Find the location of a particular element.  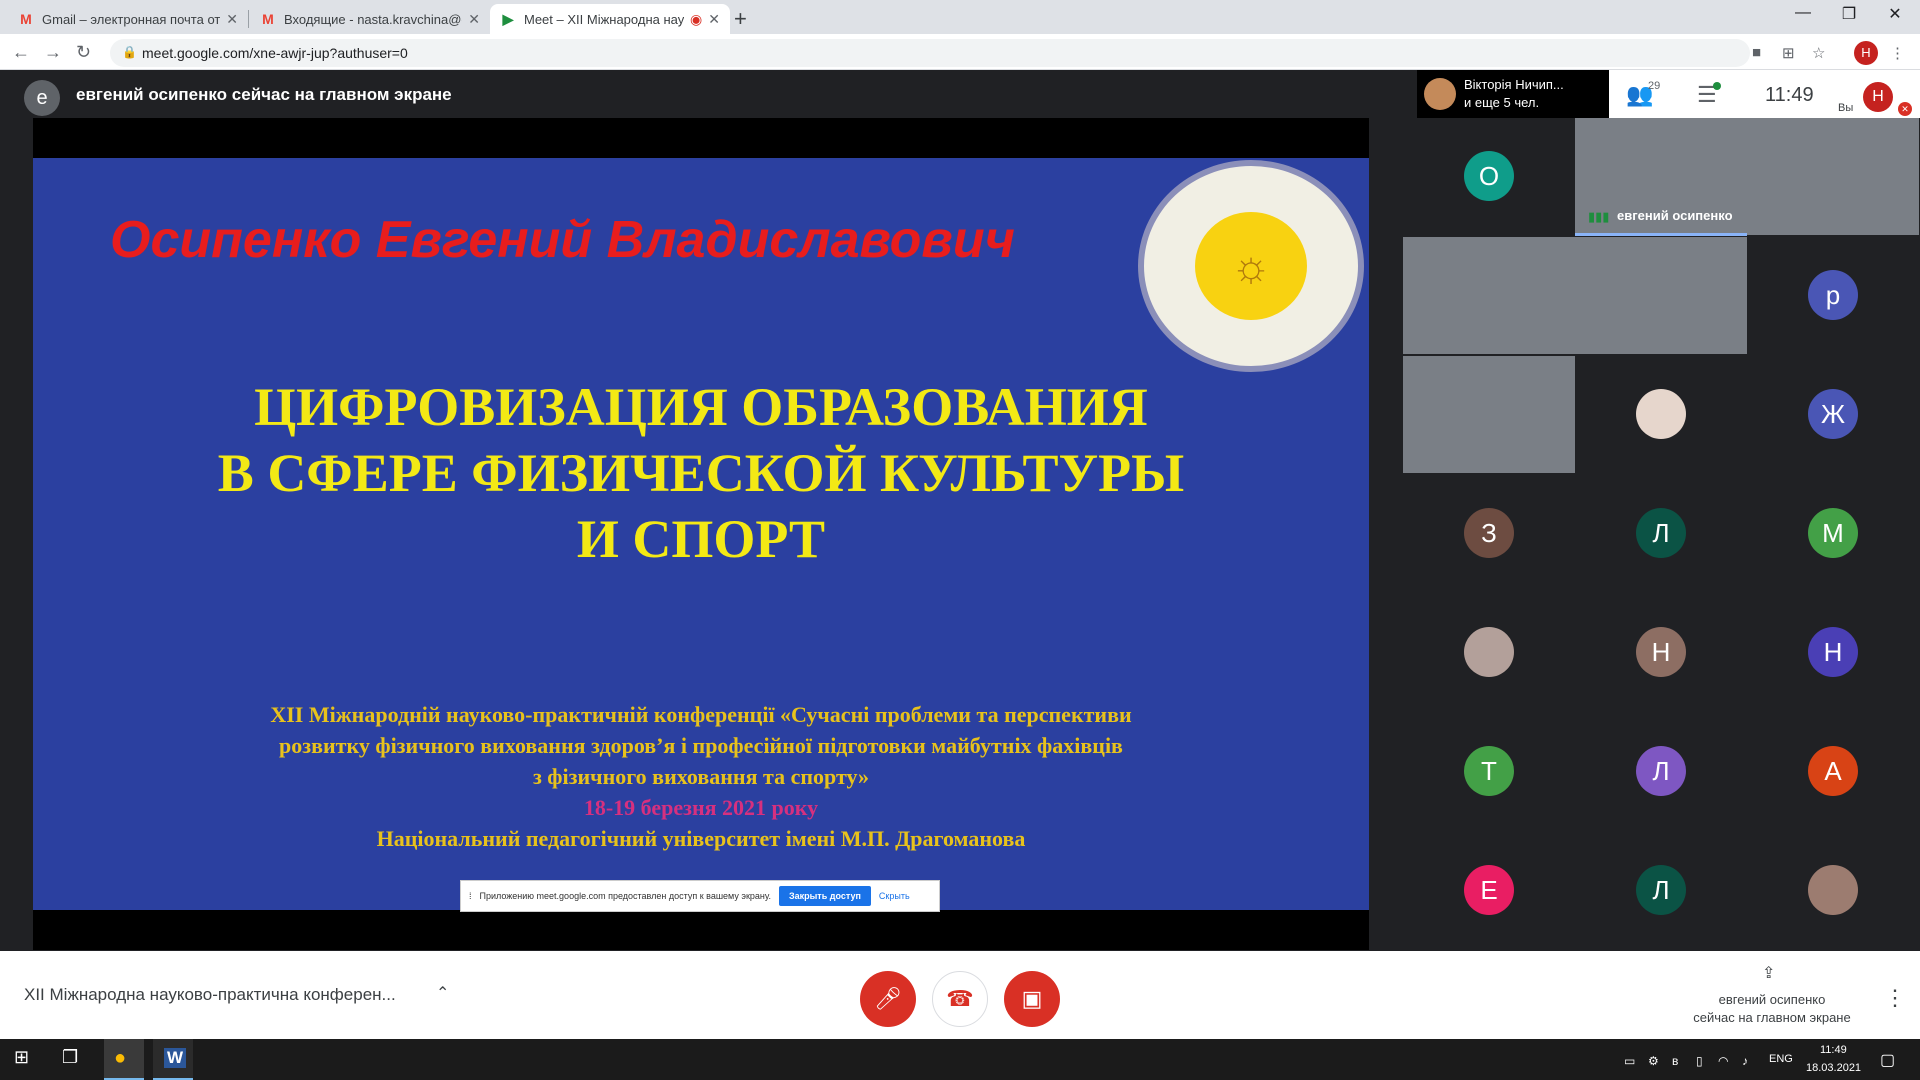

hang-up-button: ☎ is located at coordinates (960, 999).